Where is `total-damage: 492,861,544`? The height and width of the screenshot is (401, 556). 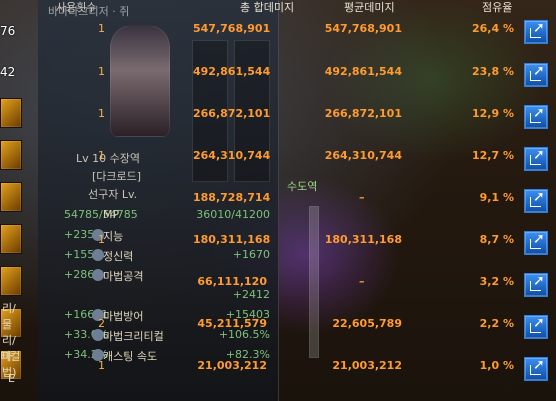 total-damage: 492,861,544 is located at coordinates (232, 71).